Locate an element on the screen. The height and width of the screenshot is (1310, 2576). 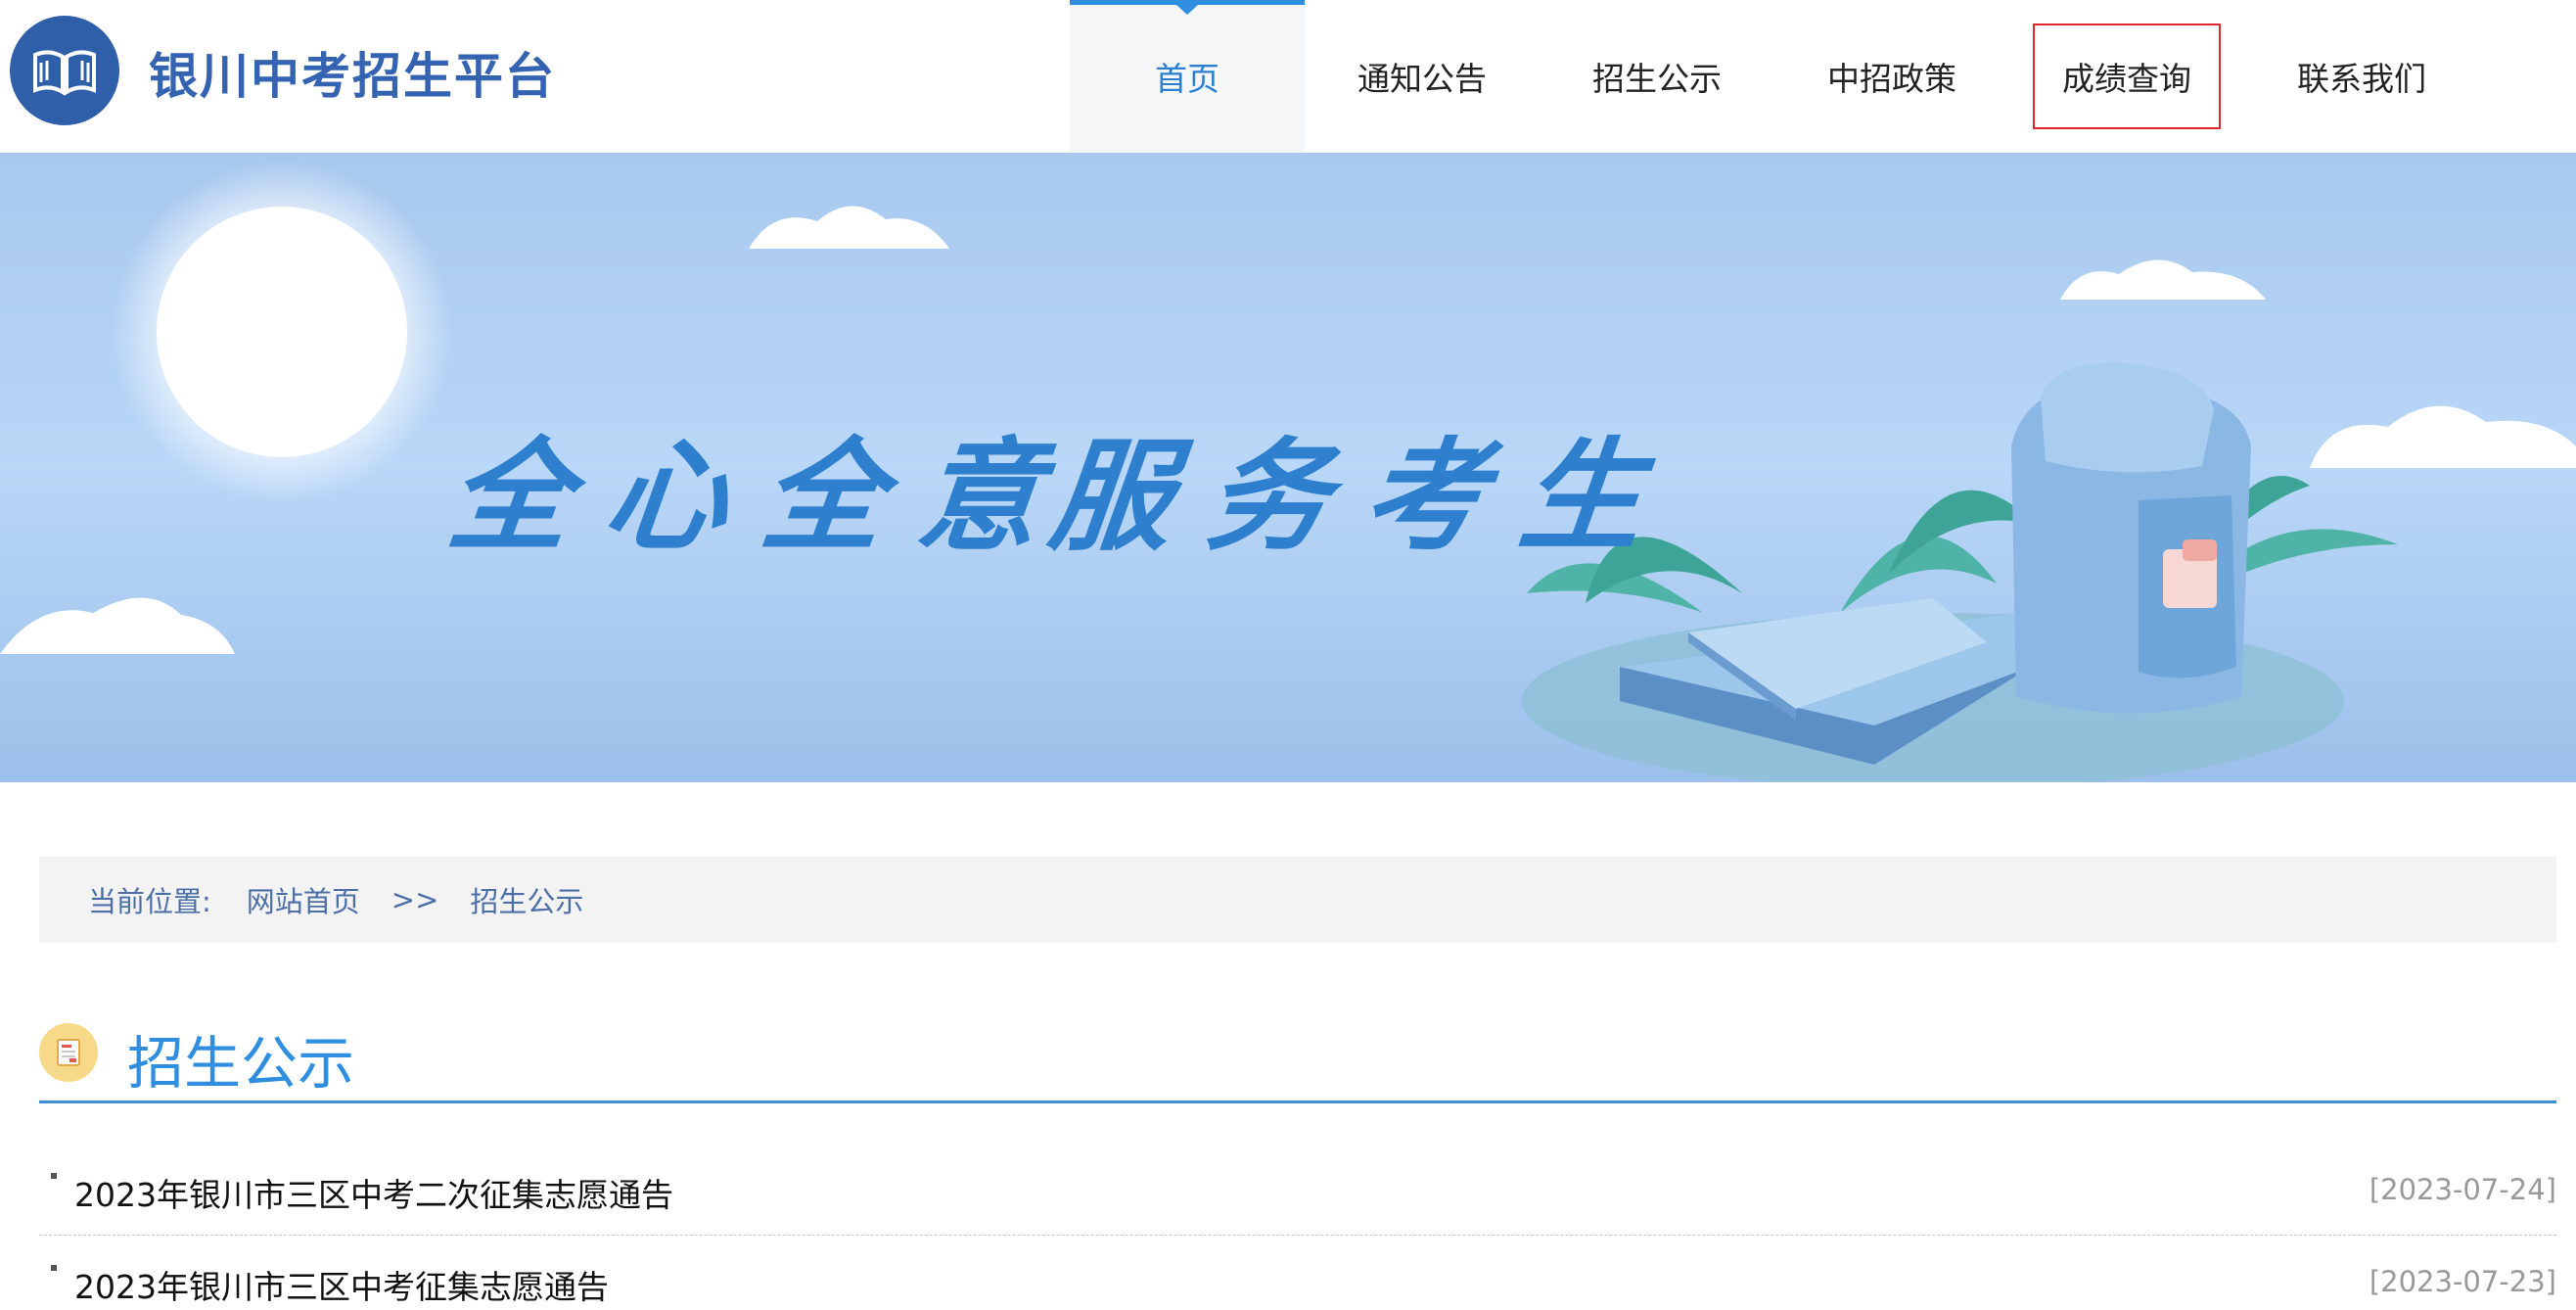
nav-item-score-query: 成绩查询 is located at coordinates (2126, 76).